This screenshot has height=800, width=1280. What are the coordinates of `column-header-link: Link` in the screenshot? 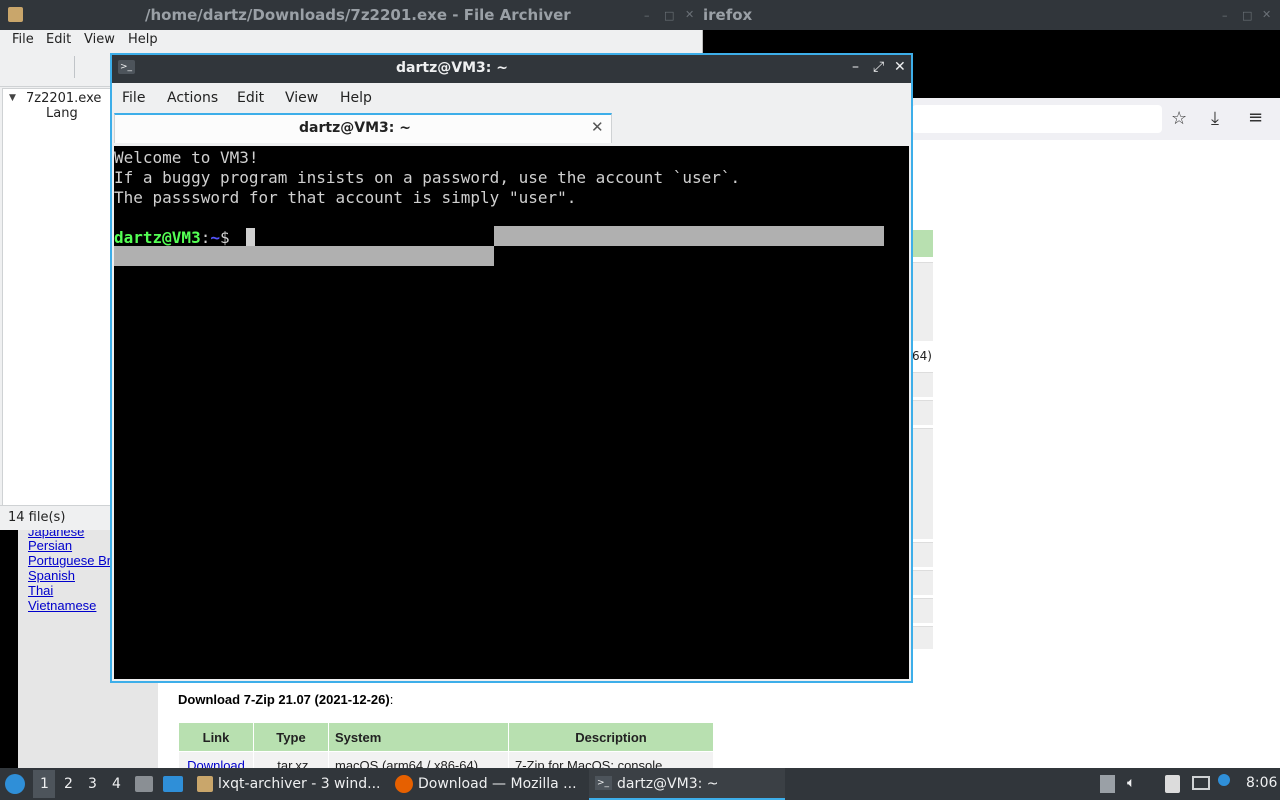 It's located at (216, 737).